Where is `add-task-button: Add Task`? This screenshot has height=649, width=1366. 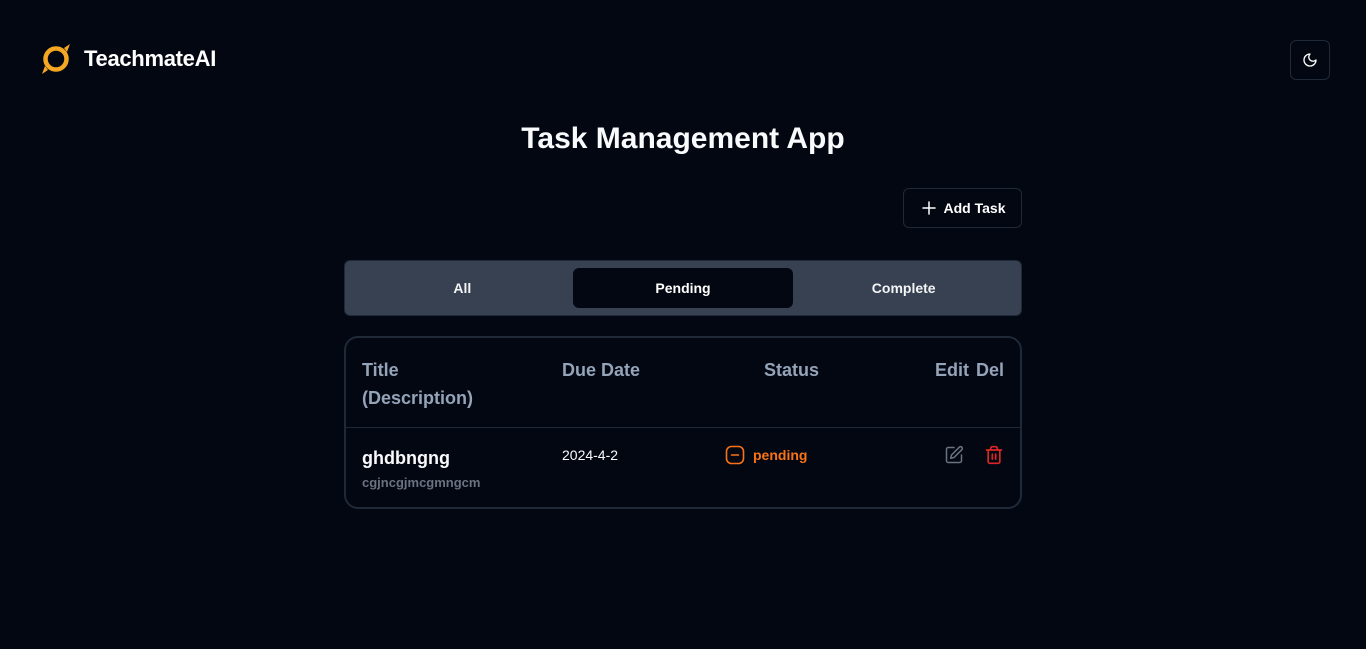
add-task-button: Add Task is located at coordinates (962, 208).